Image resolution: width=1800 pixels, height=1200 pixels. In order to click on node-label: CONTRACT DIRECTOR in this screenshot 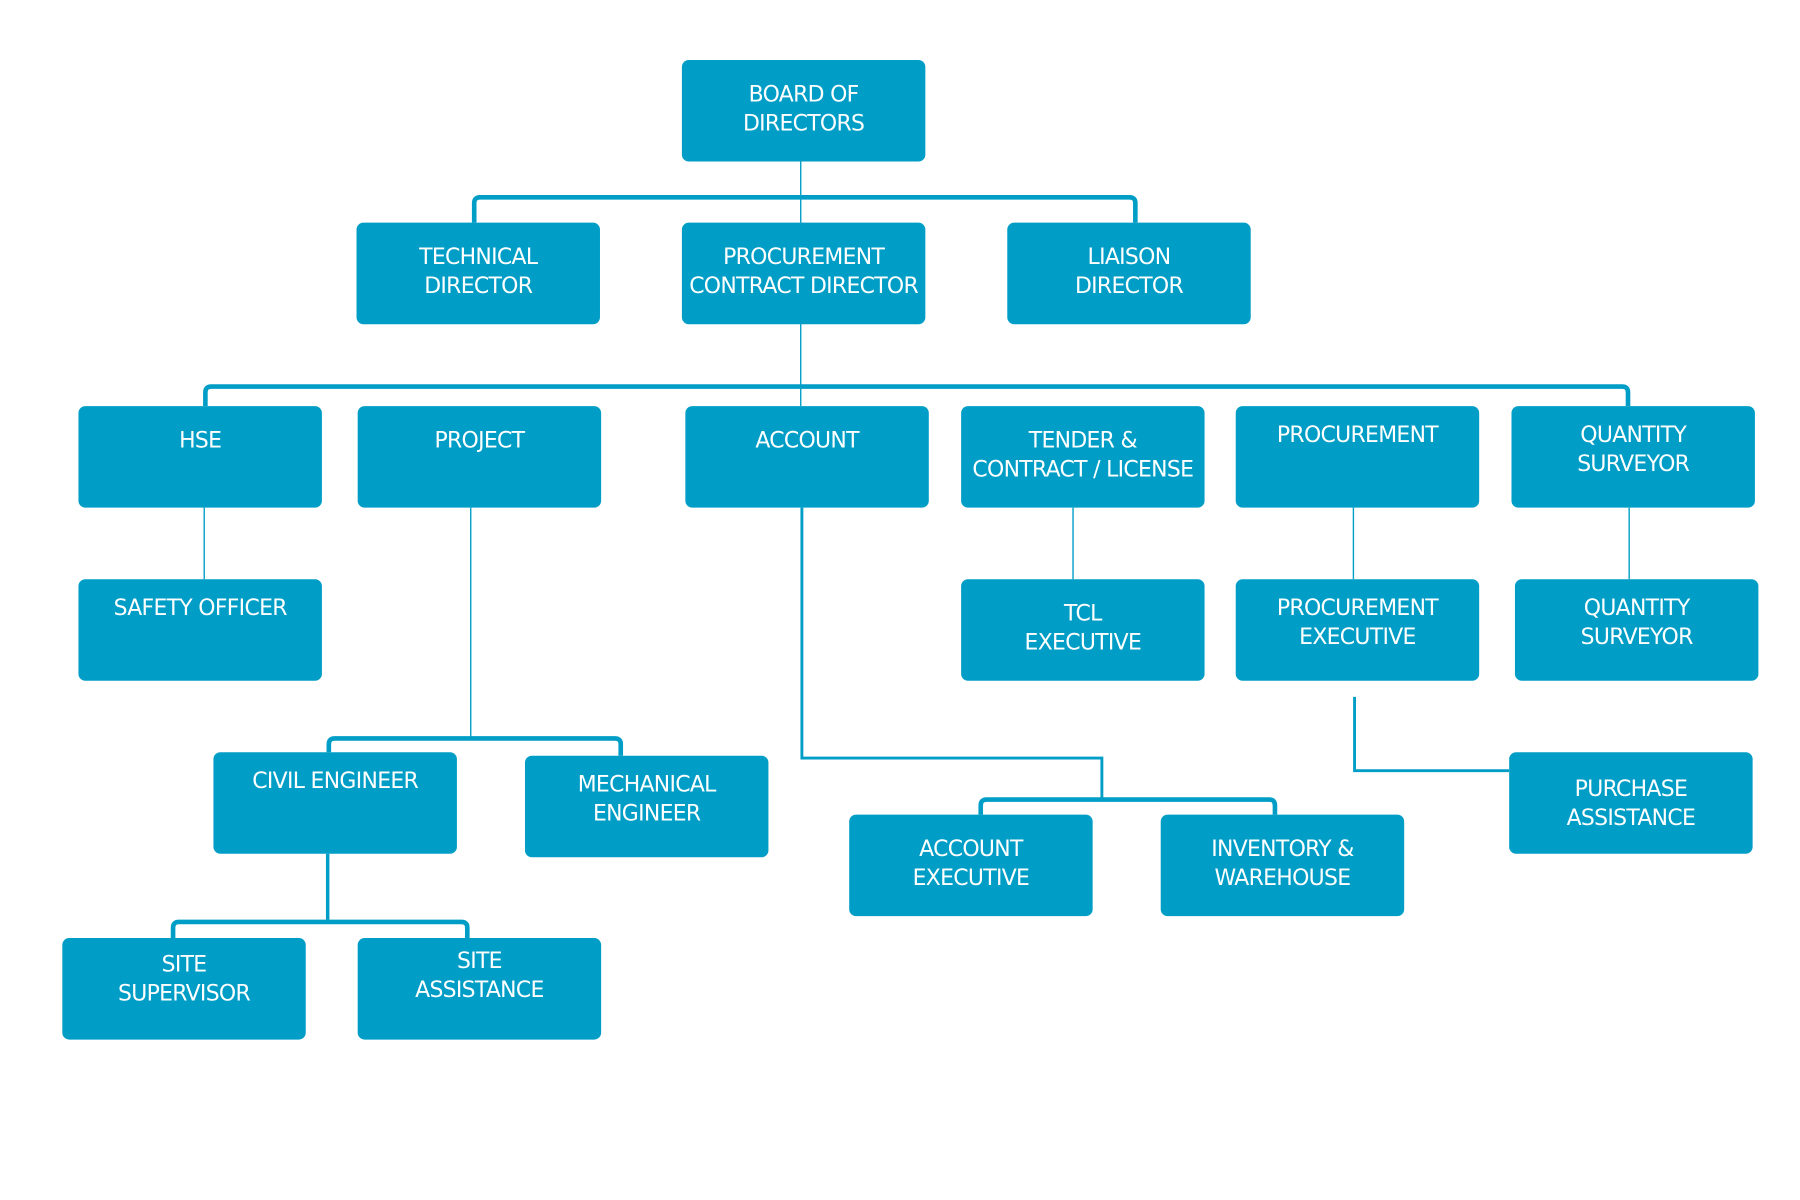, I will do `click(804, 286)`.